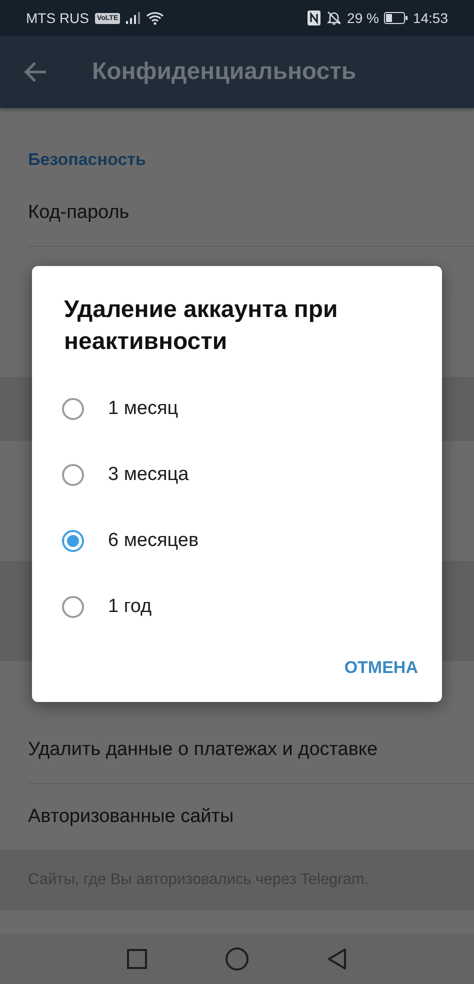  Describe the element at coordinates (133, 18) in the screenshot. I see `signal-icon` at that location.